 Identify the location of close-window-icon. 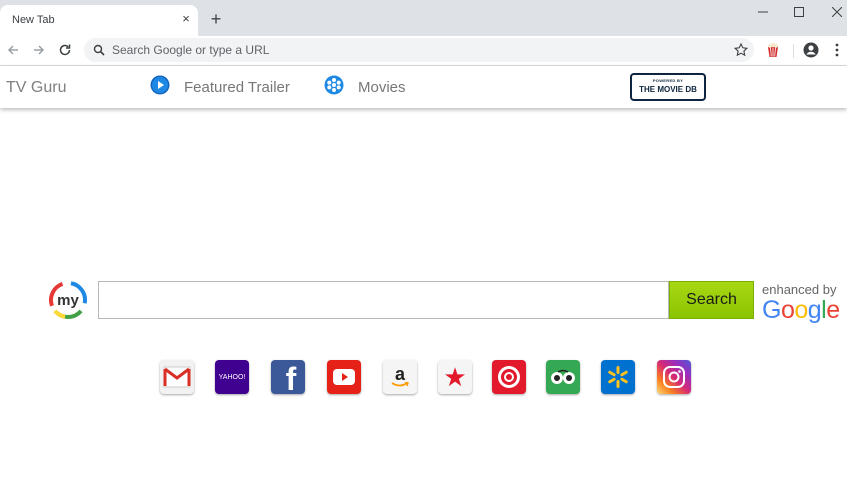
(834, 12).